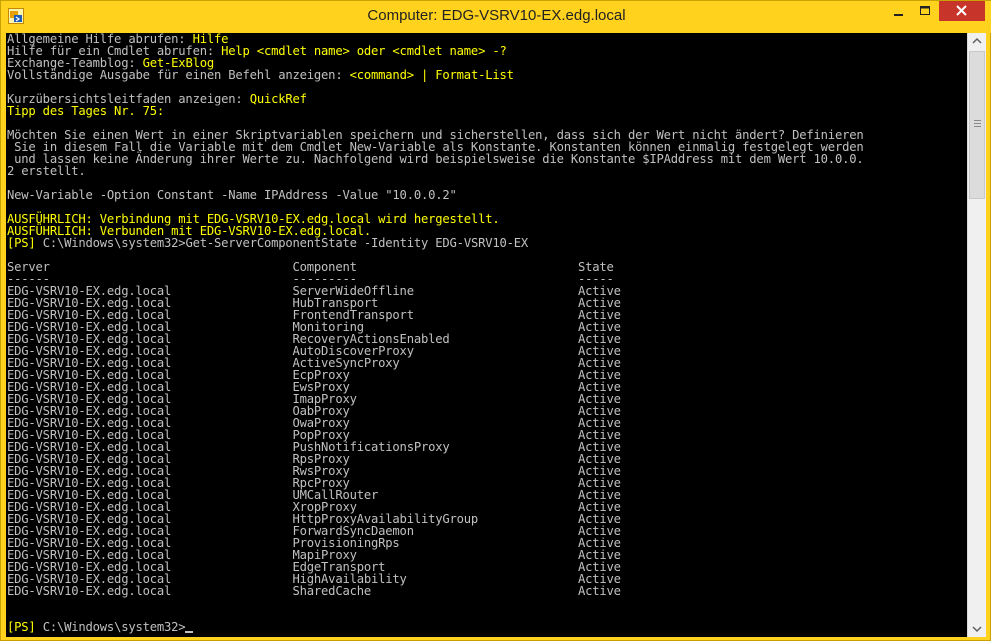  What do you see at coordinates (977, 125) in the screenshot?
I see `scrollbar-thumb` at bounding box center [977, 125].